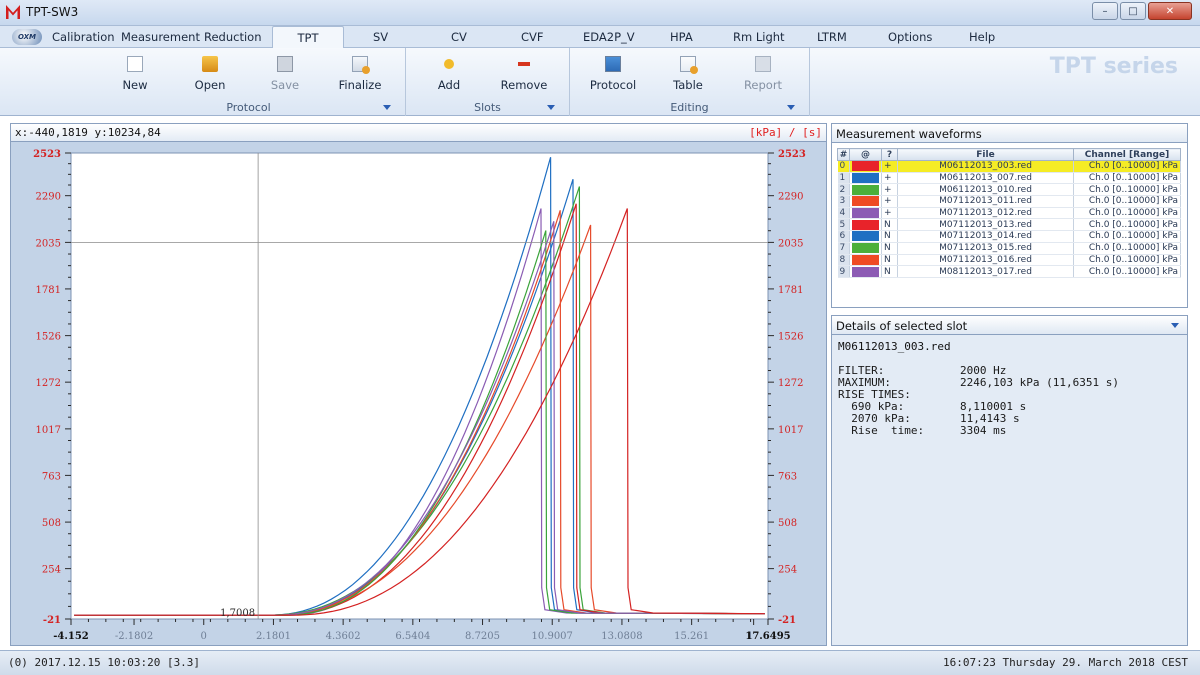  I want to click on tab-sv: SV, so click(380, 37).